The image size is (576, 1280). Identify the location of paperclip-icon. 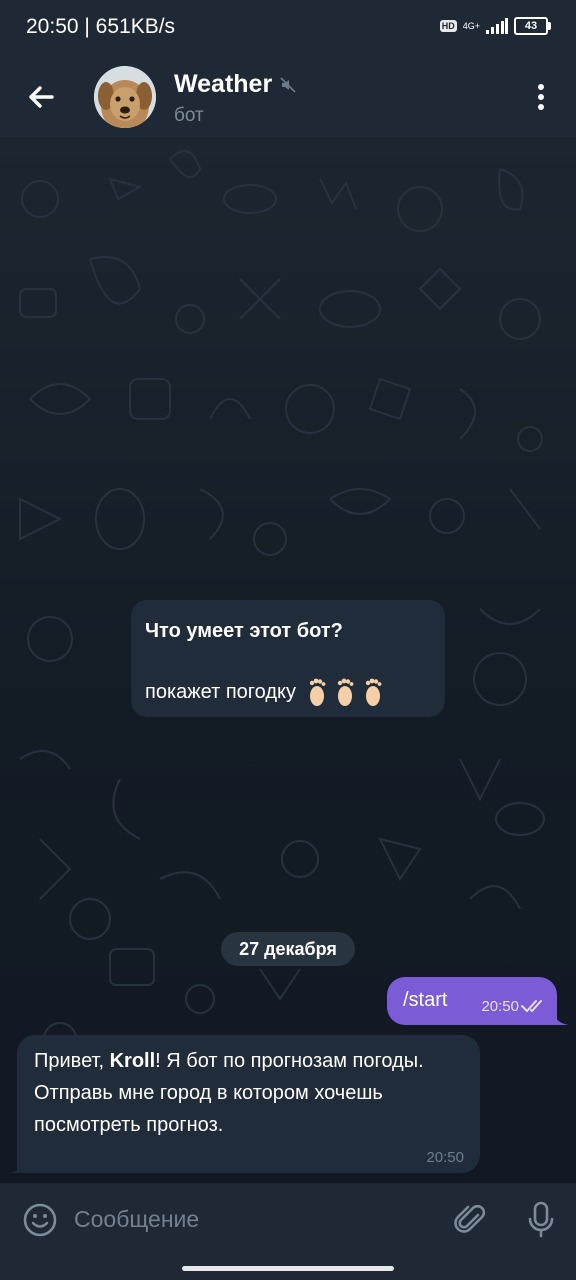
(471, 1220).